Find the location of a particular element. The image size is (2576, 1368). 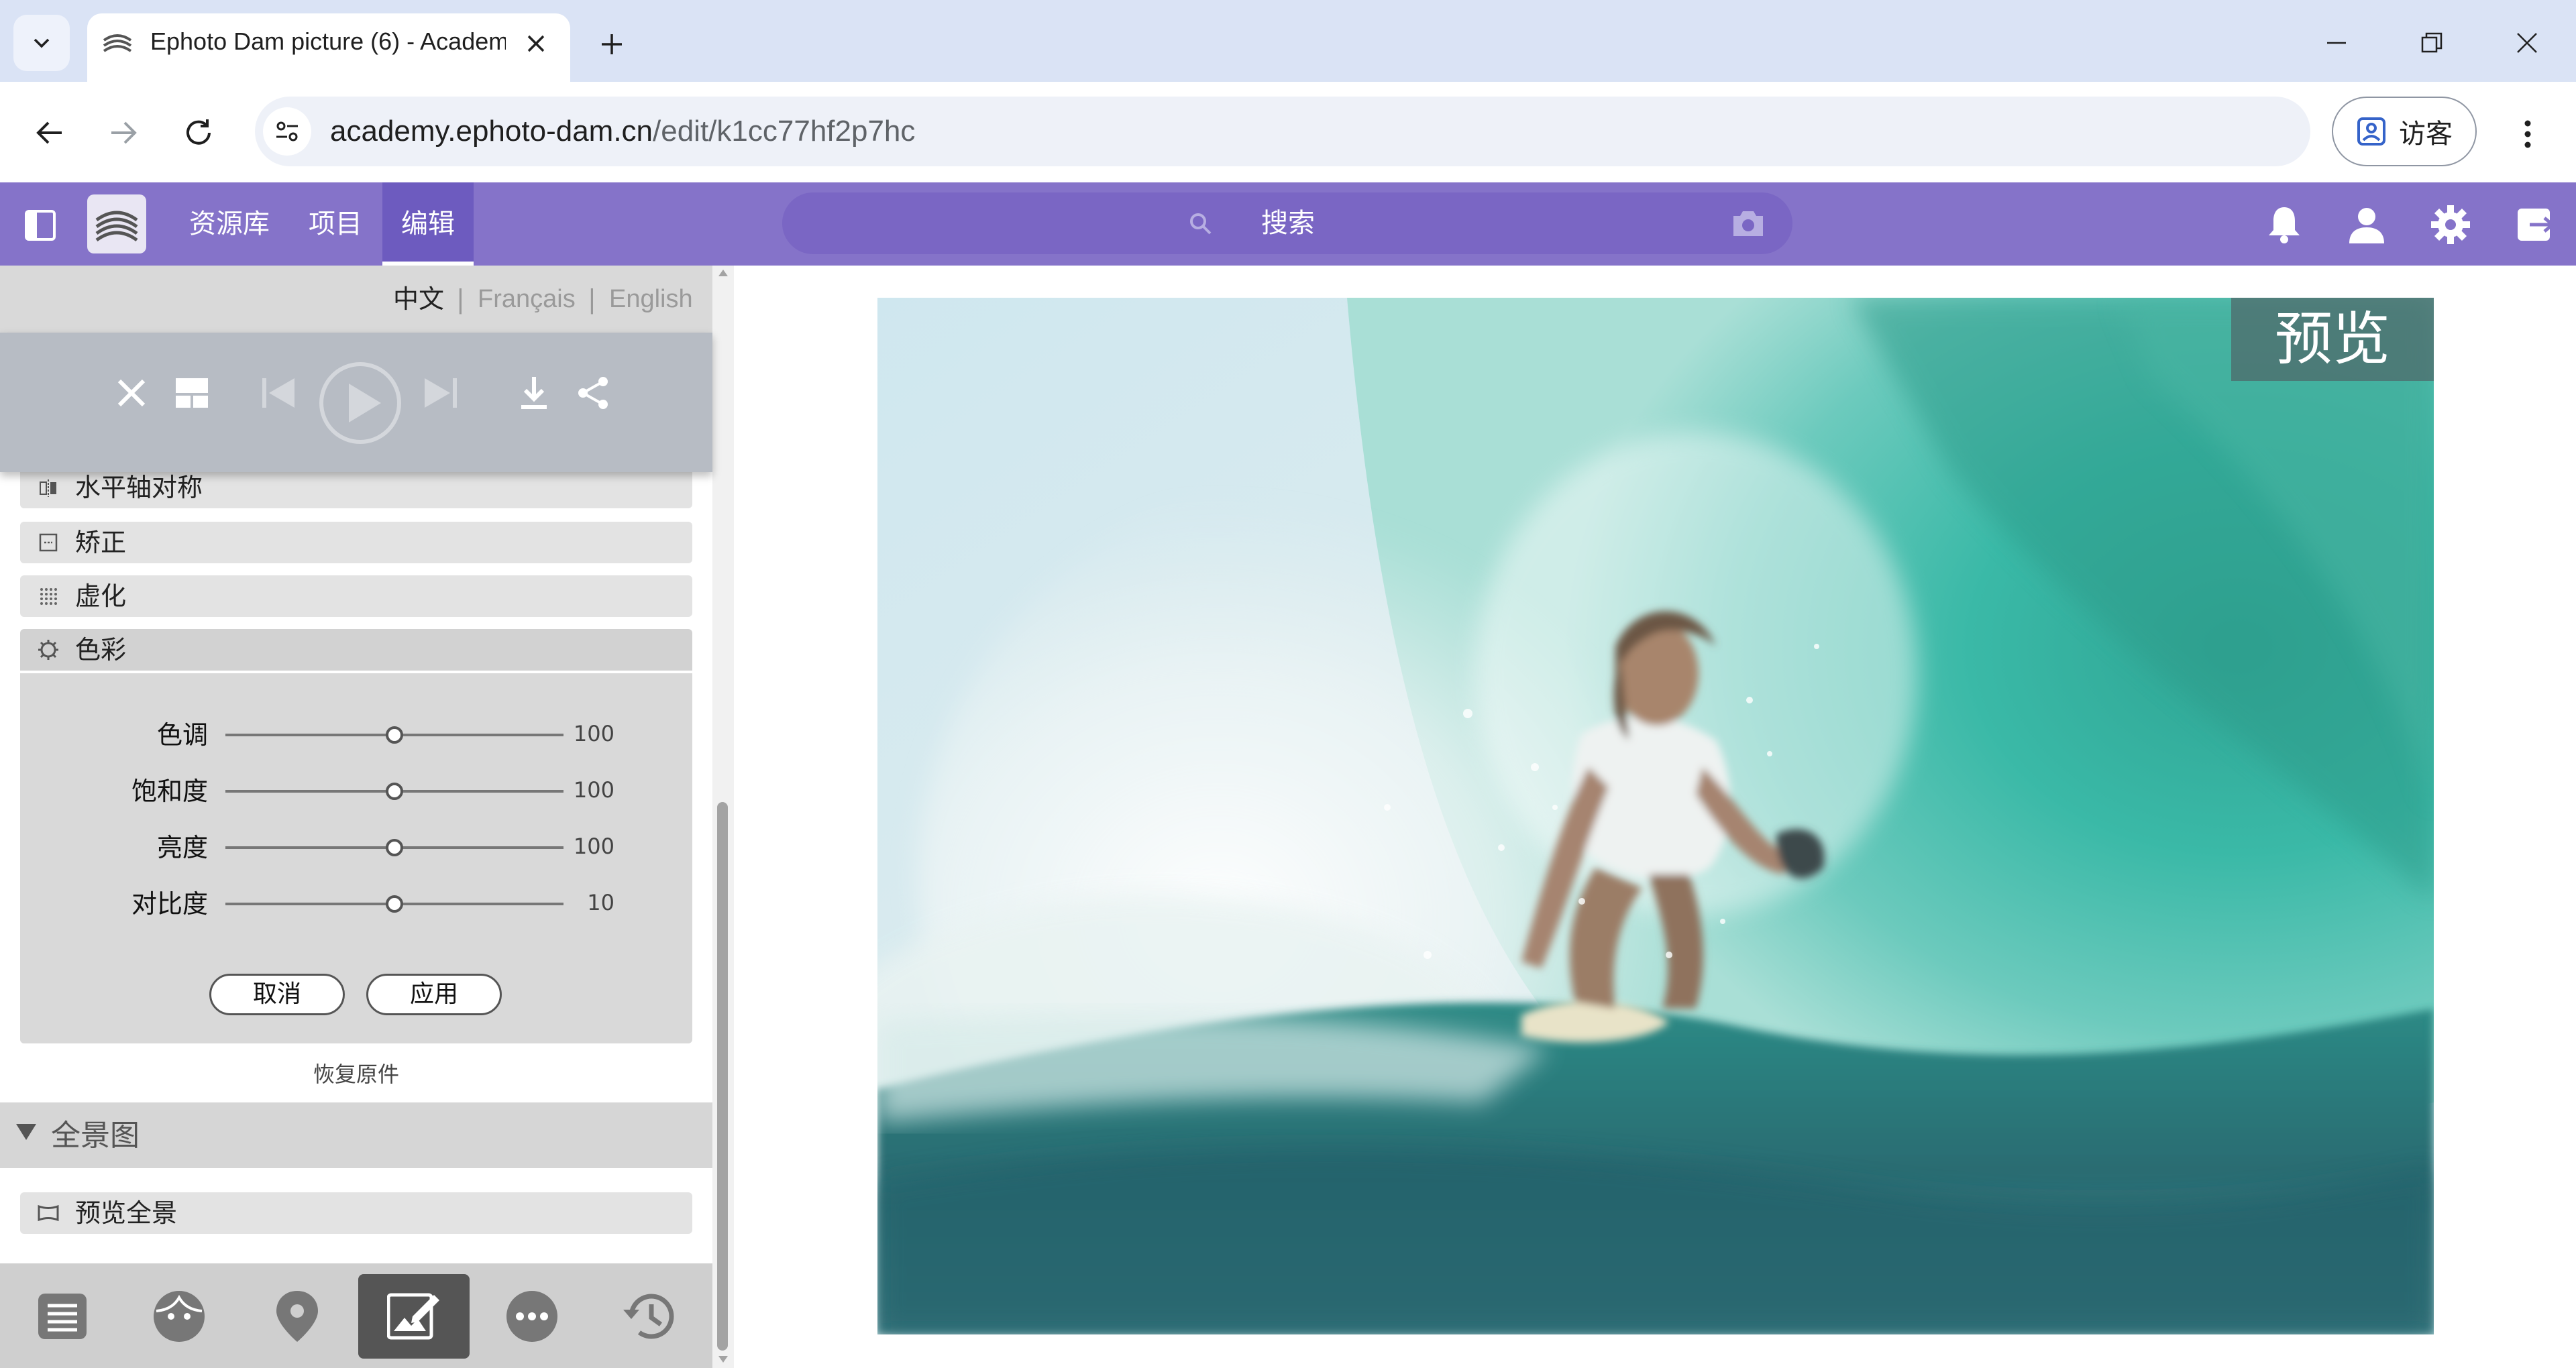

nav-projects: 项目 is located at coordinates (335, 224).